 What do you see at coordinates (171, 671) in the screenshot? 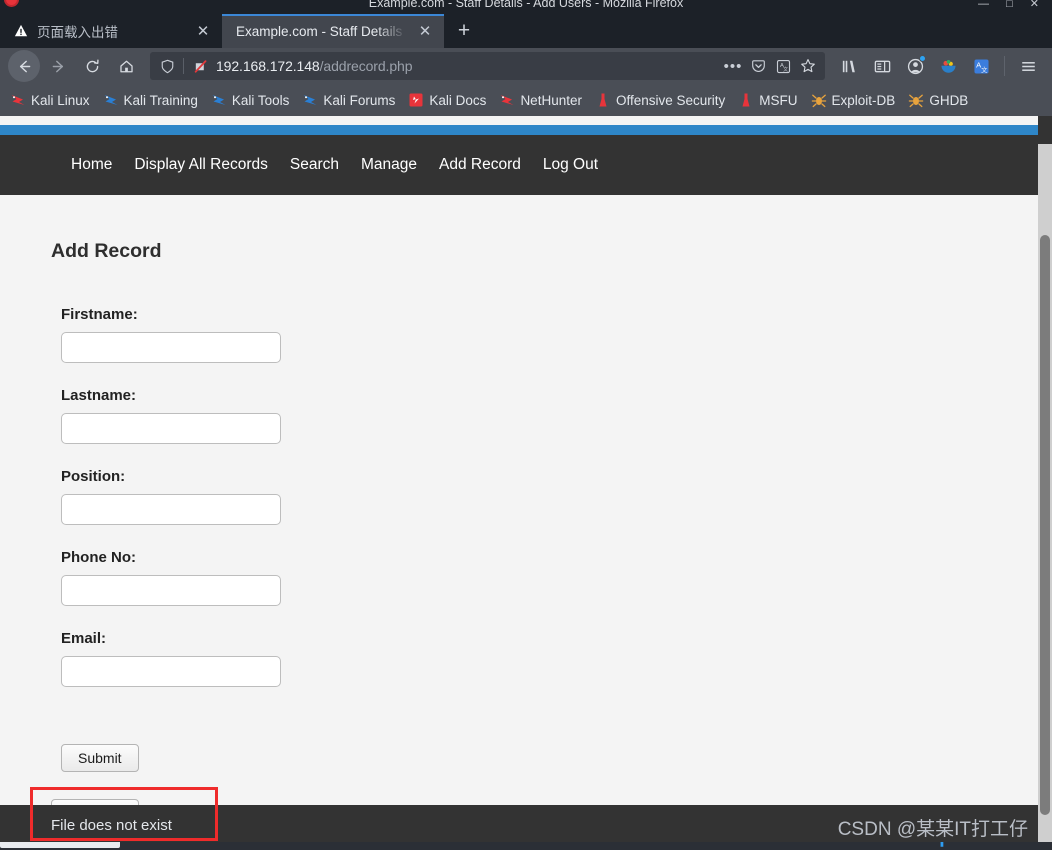
I see `email-input` at bounding box center [171, 671].